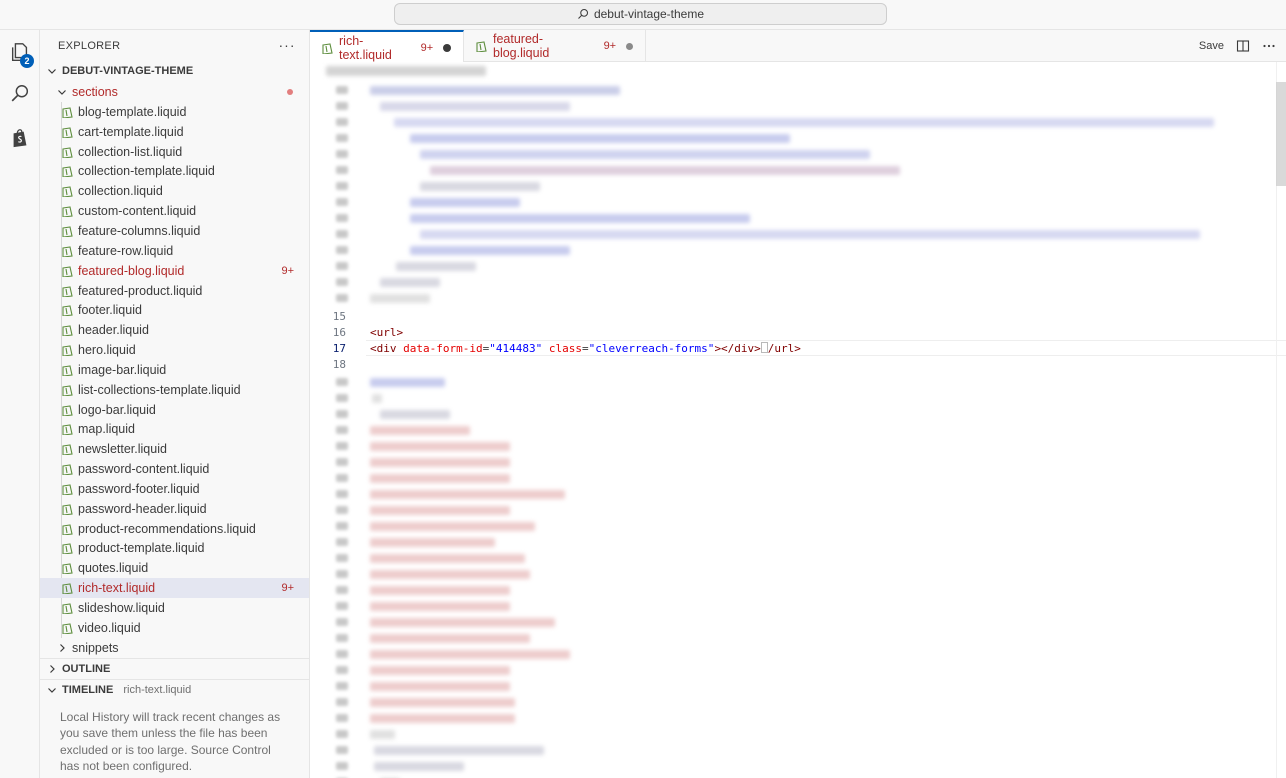  Describe the element at coordinates (174, 330) in the screenshot. I see `file-item: header.liquid` at that location.